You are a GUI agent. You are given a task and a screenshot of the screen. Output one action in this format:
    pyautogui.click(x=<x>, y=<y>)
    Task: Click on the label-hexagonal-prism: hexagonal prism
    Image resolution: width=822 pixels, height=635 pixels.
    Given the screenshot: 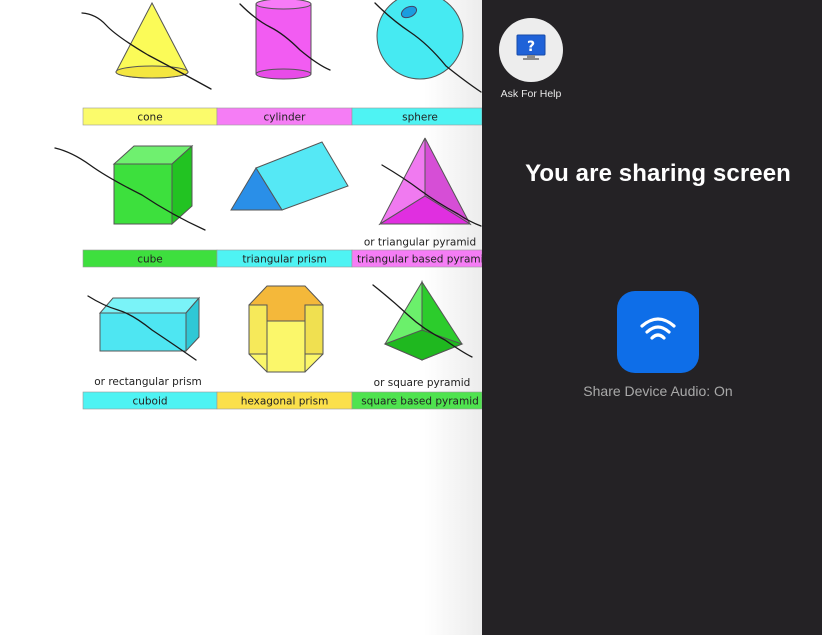 What is the action you would take?
    pyautogui.click(x=285, y=402)
    